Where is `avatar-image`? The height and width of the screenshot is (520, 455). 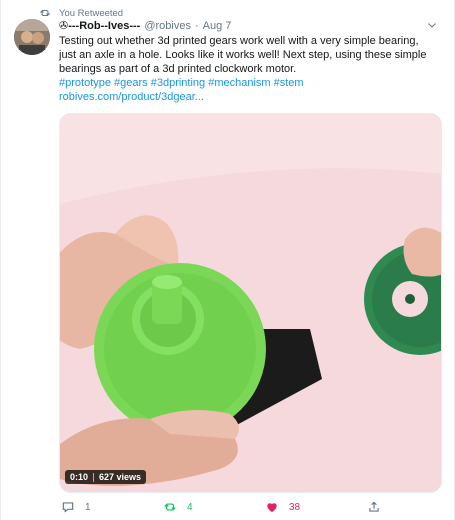 avatar-image is located at coordinates (32, 37).